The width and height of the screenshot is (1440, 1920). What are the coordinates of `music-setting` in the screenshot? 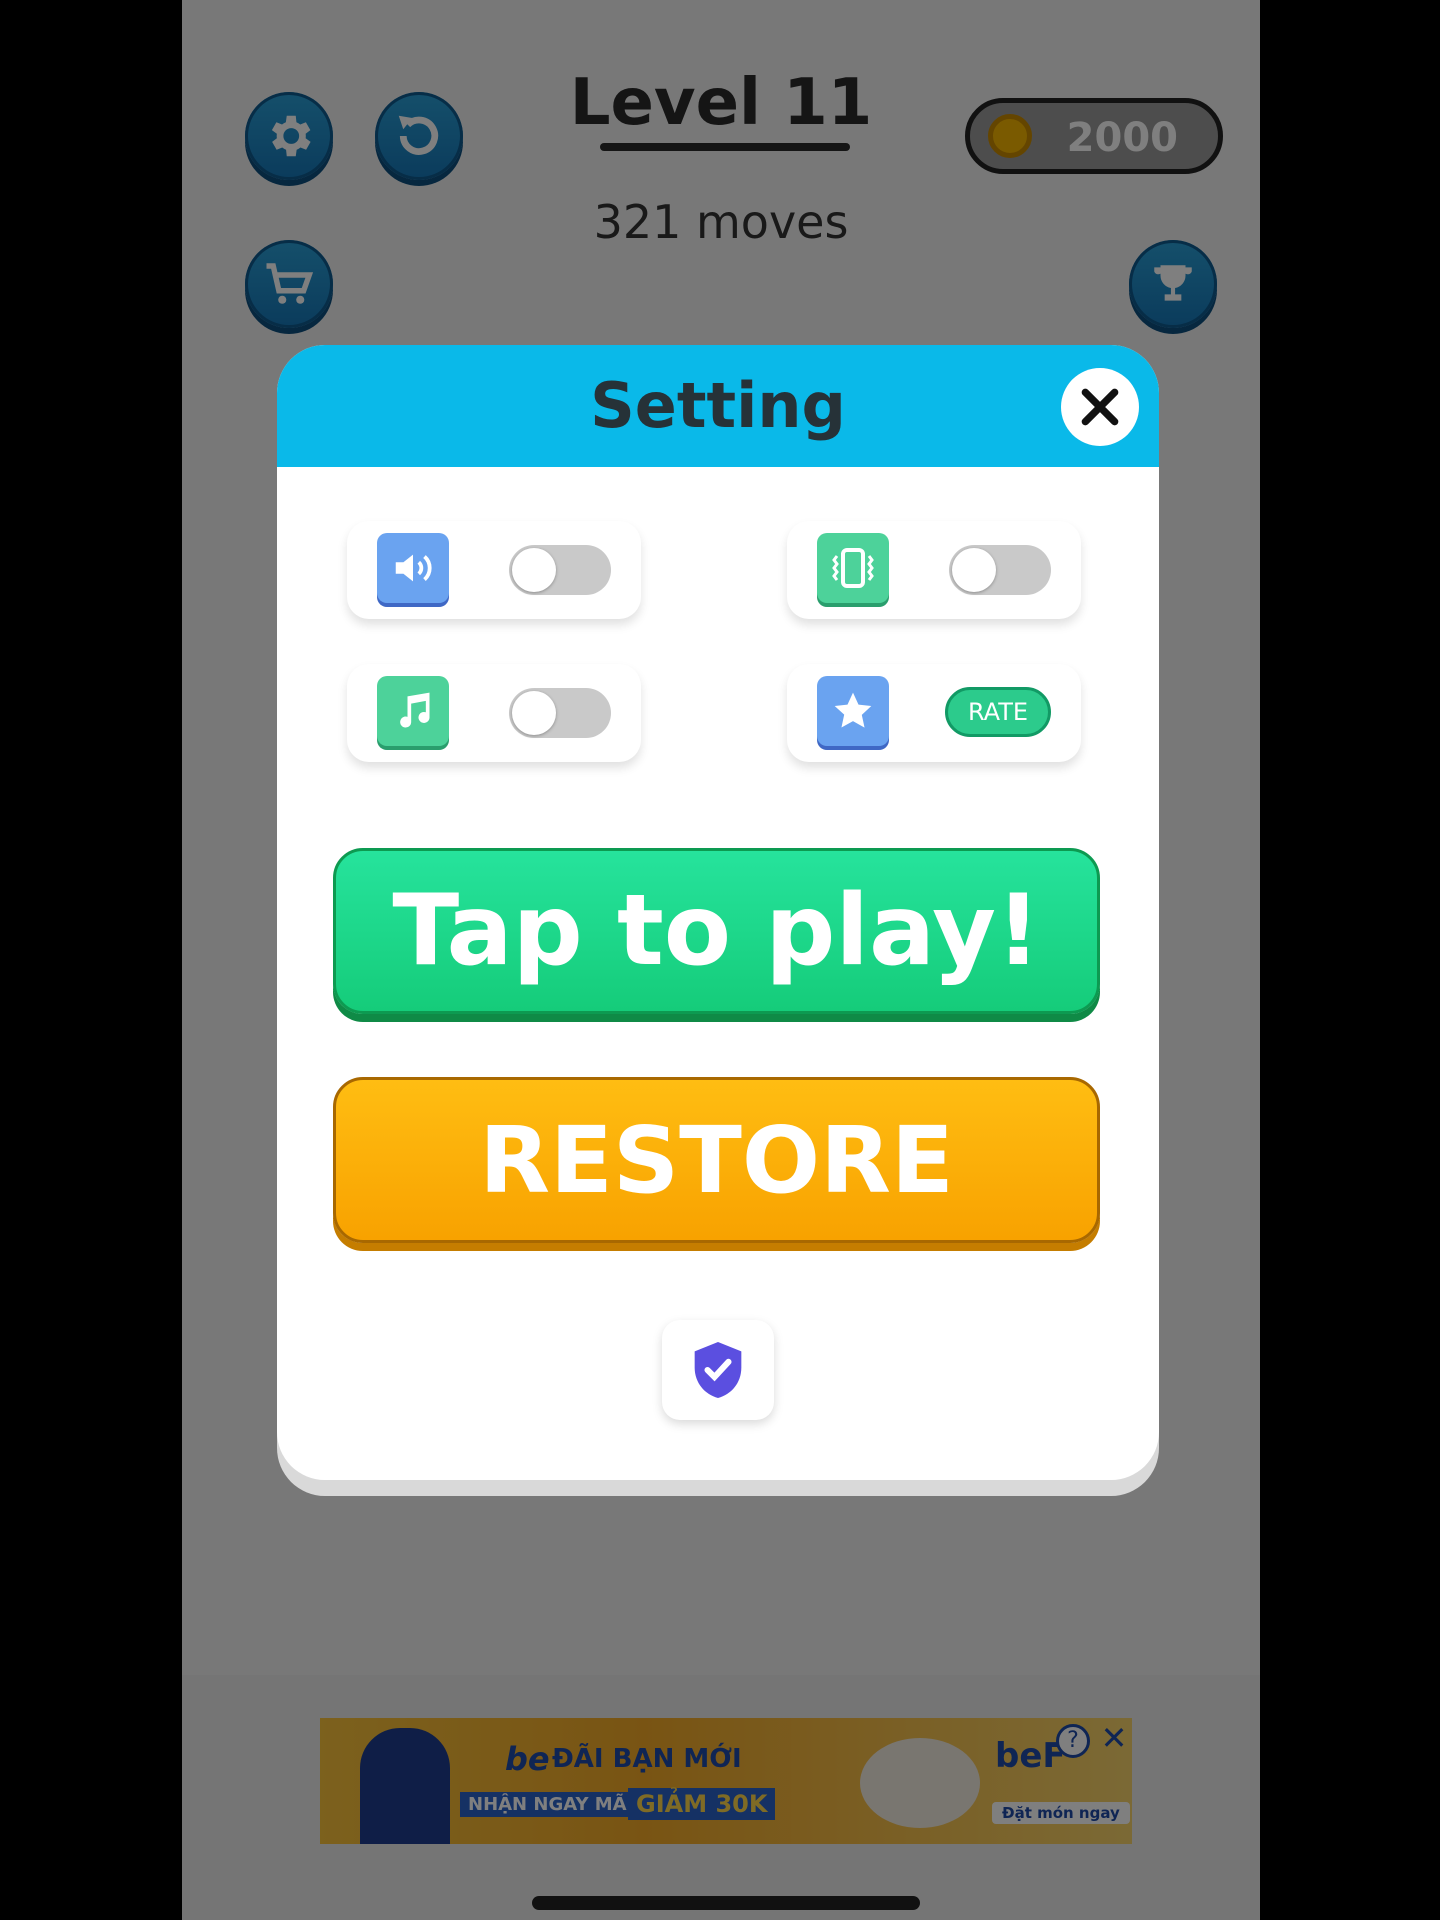 It's located at (494, 713).